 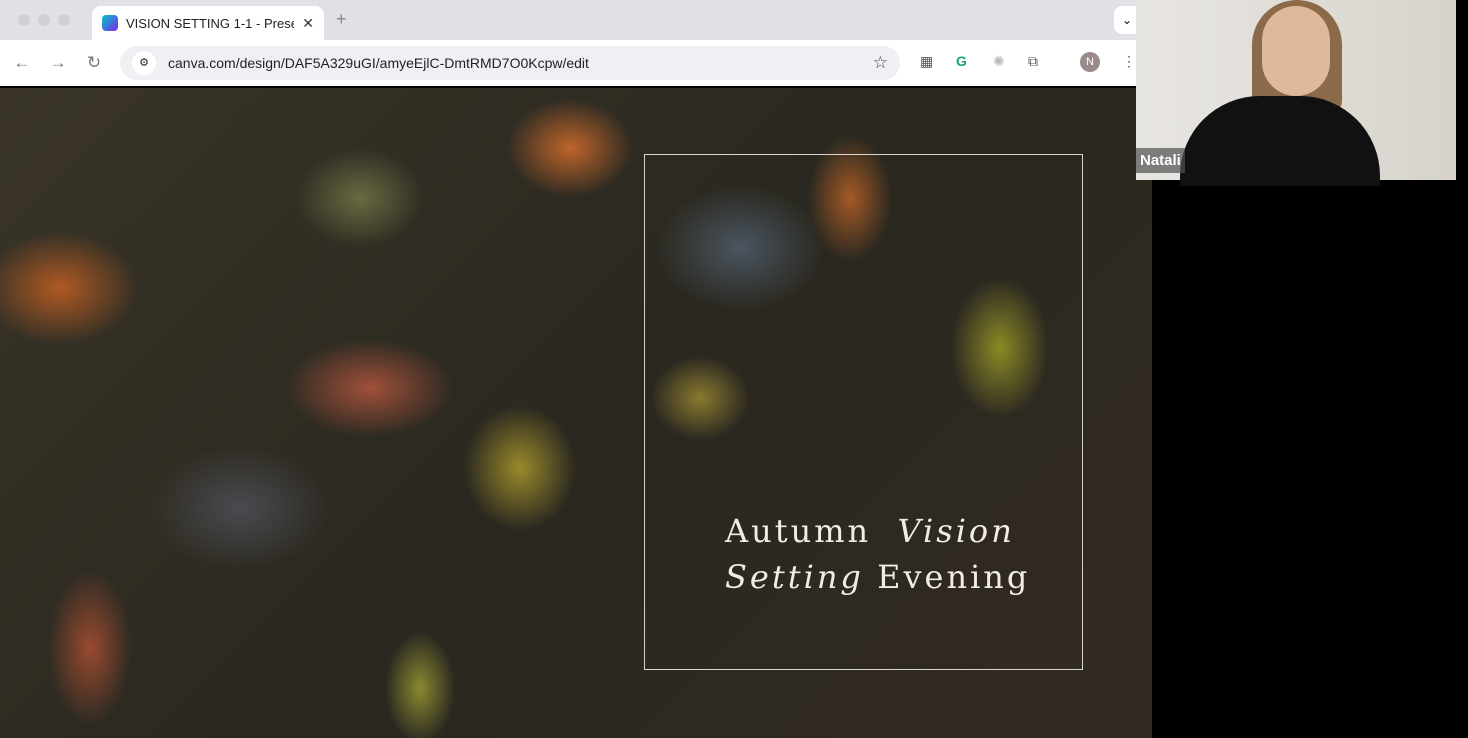 I want to click on extensions-puzzle-icon: ⧉, so click(x=1033, y=61).